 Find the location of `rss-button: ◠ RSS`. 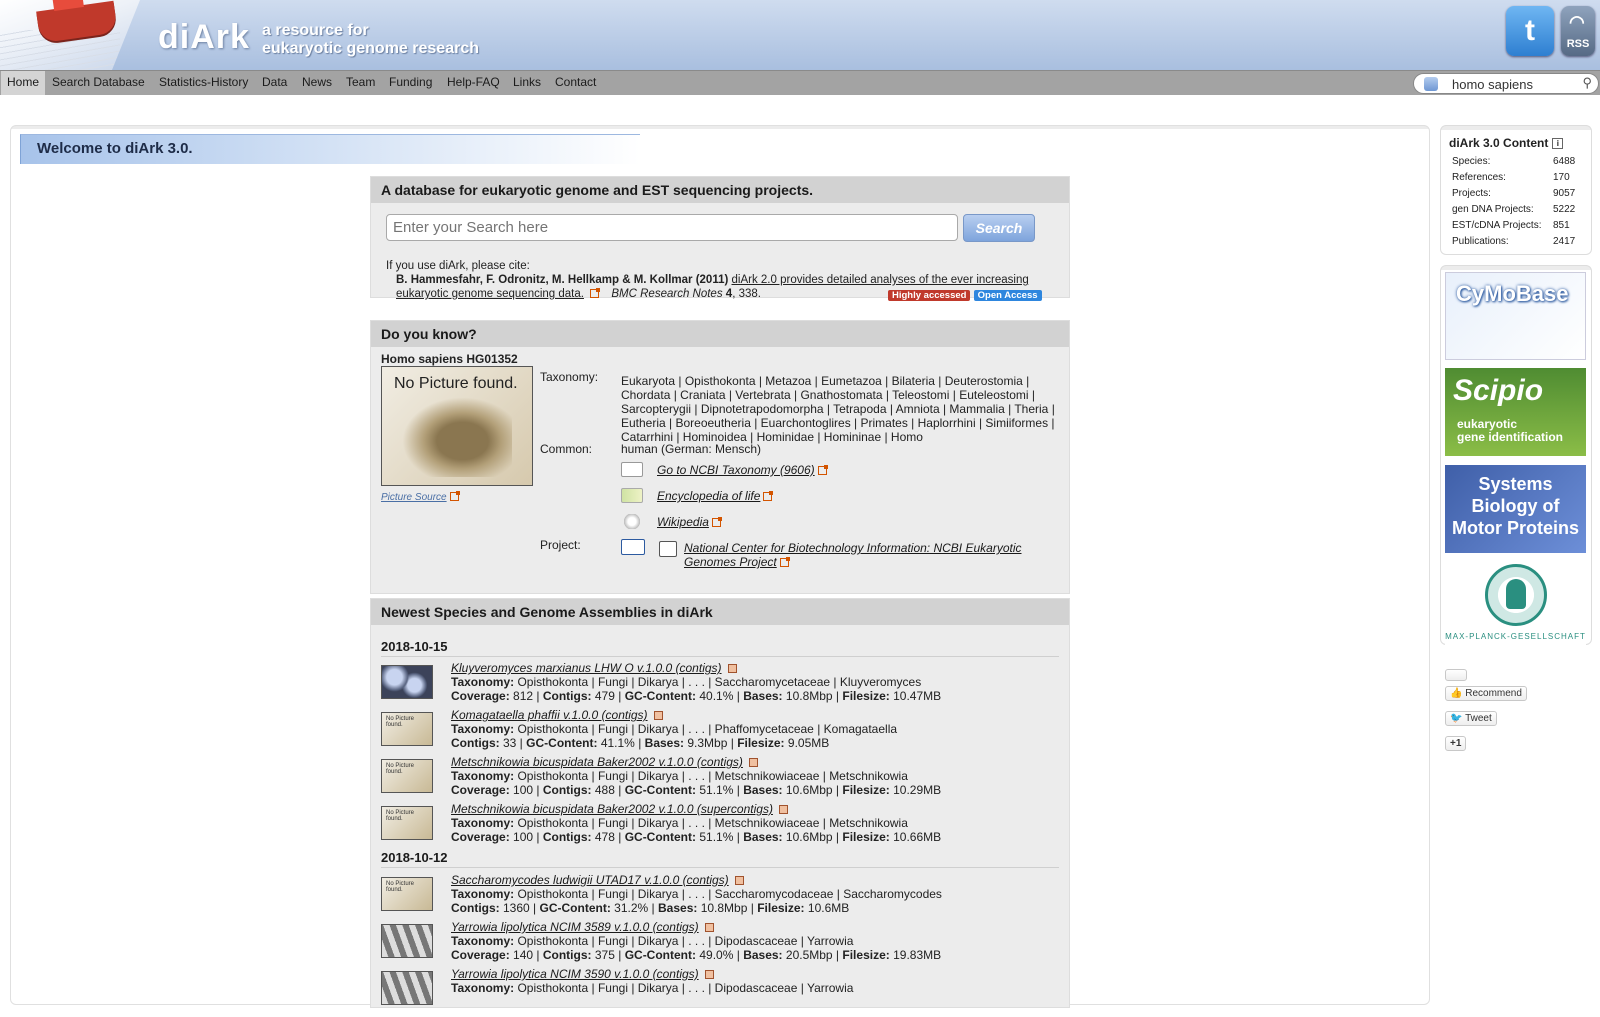

rss-button: ◠ RSS is located at coordinates (1578, 31).